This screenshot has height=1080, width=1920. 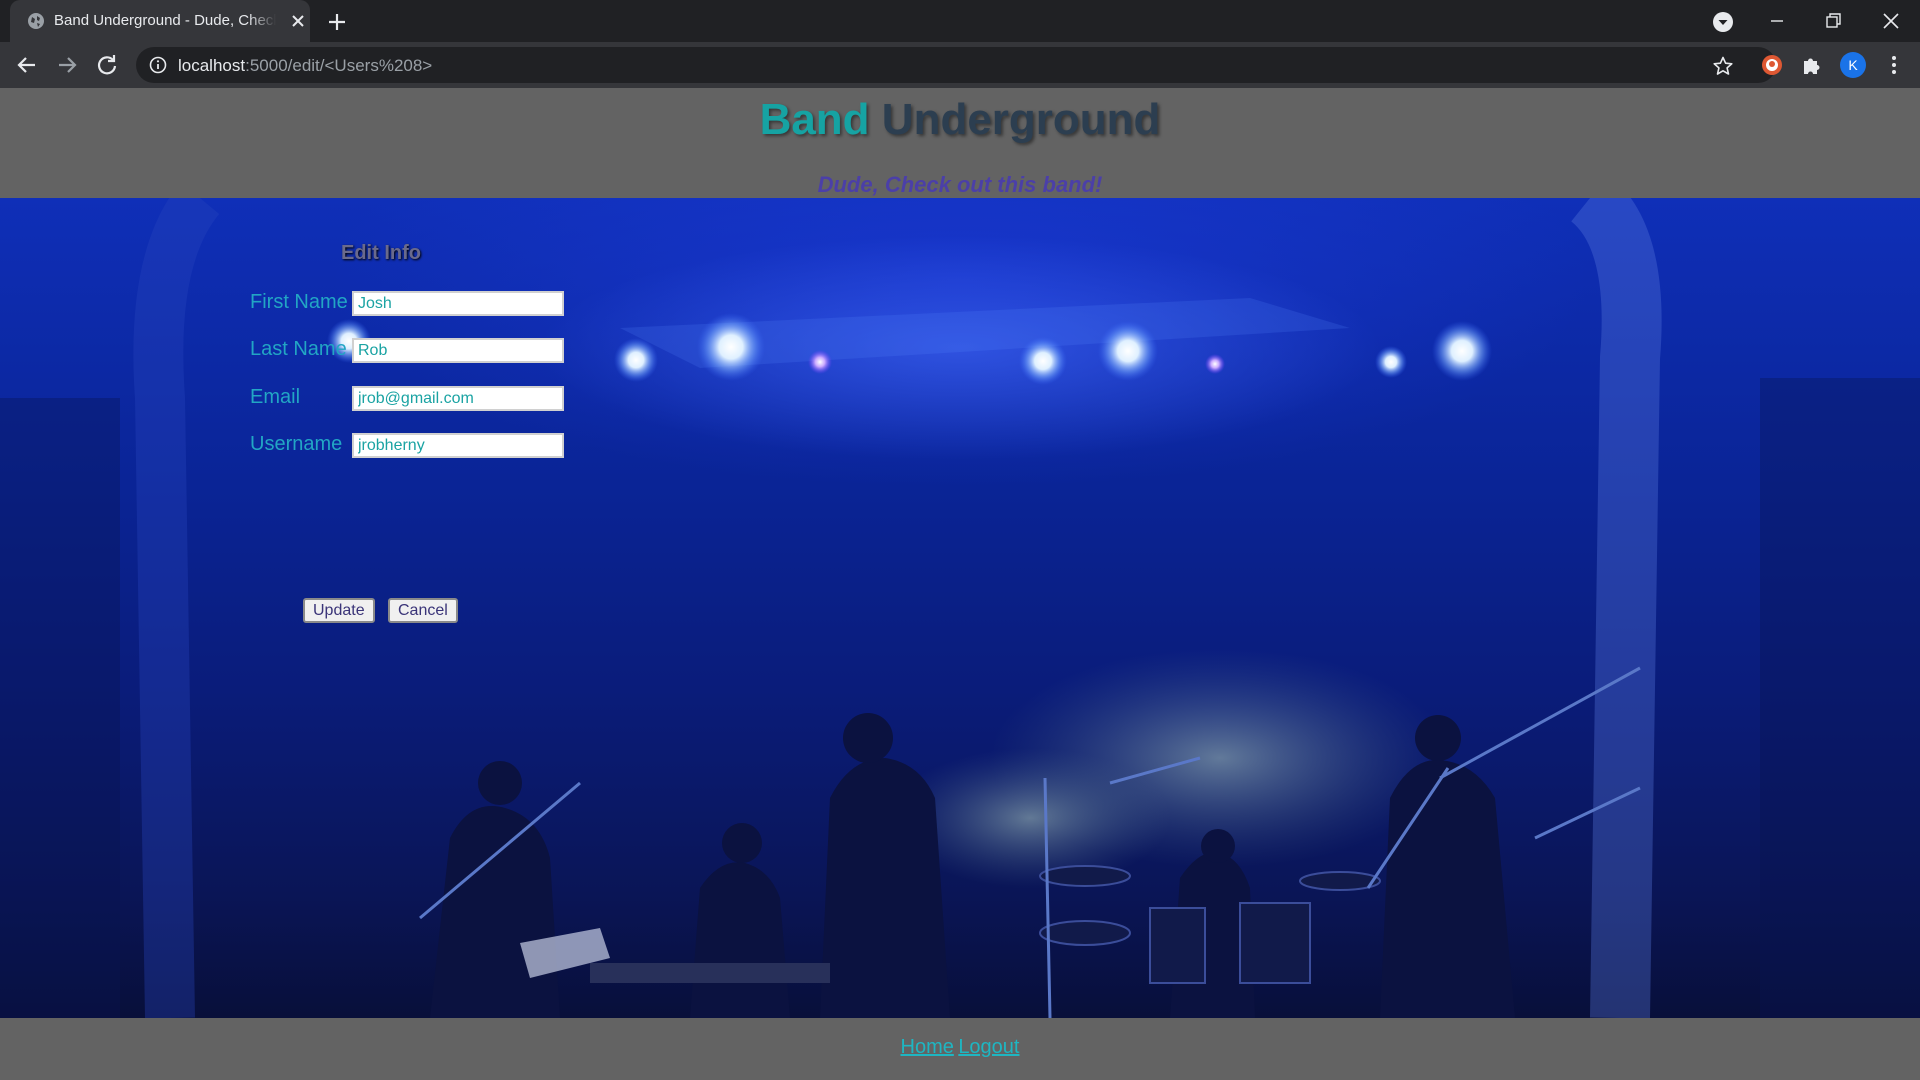 What do you see at coordinates (158, 65) in the screenshot?
I see `info-icon` at bounding box center [158, 65].